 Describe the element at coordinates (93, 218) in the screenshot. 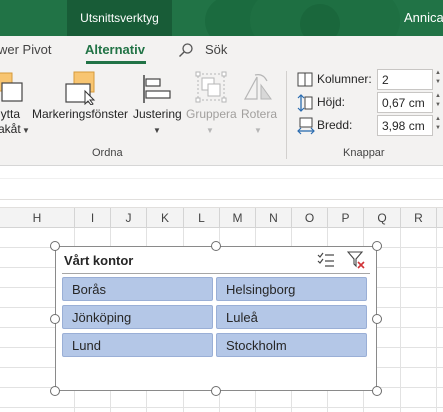

I see `column-header-i: I` at that location.